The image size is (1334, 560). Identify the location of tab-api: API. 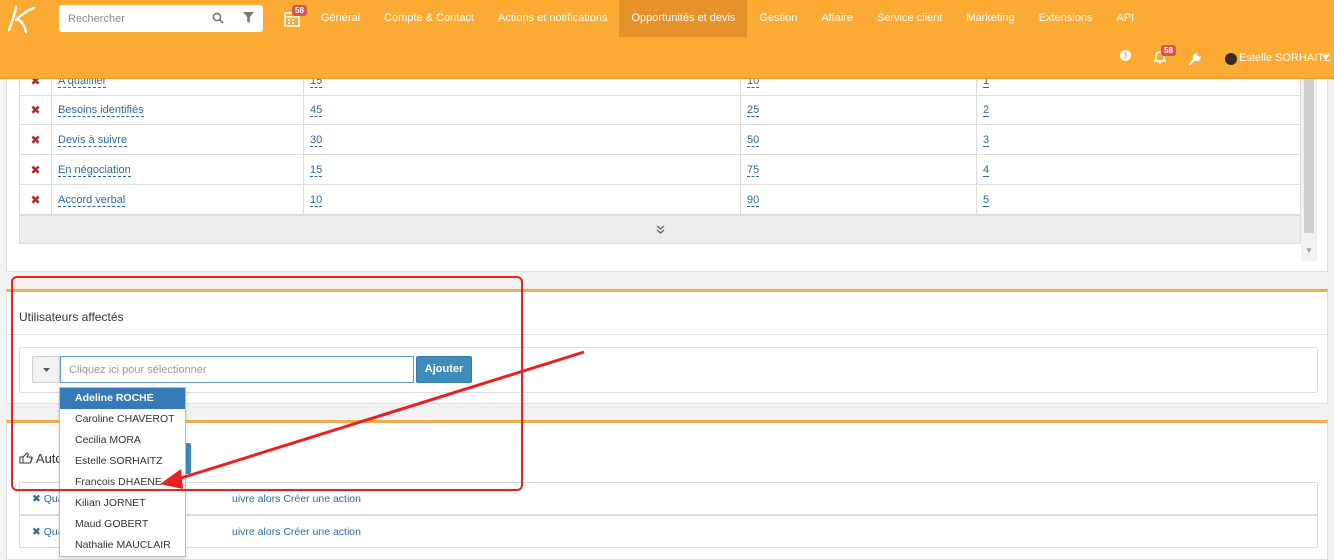
(1125, 18).